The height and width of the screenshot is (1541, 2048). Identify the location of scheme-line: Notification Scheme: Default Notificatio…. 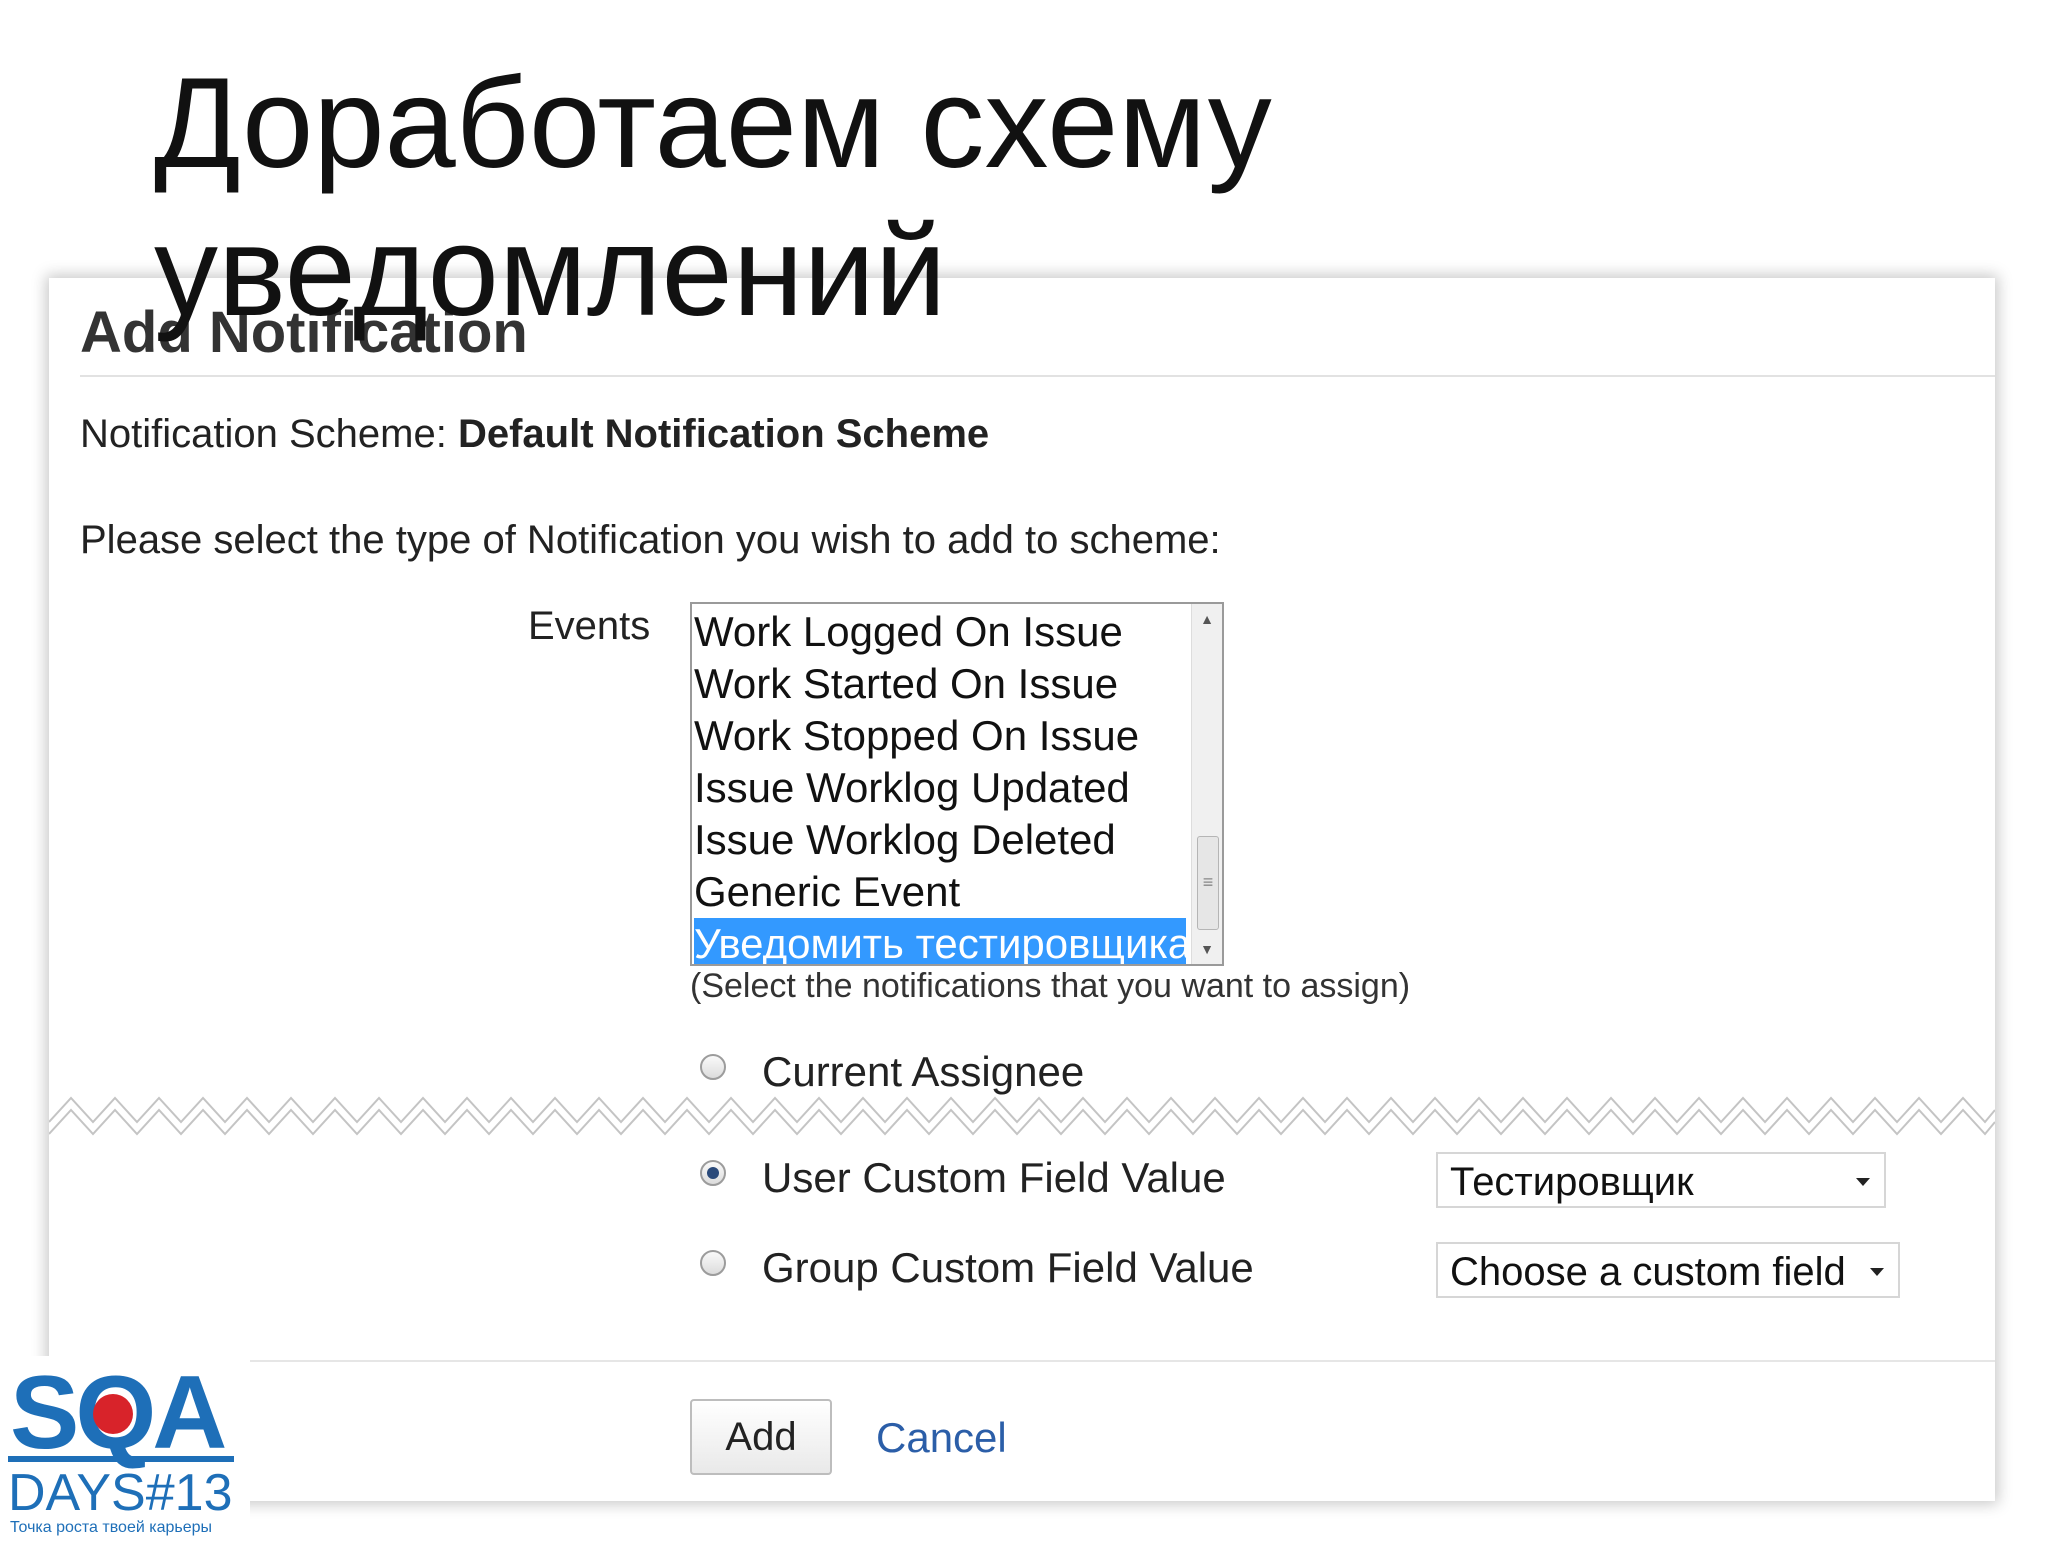
(534, 434).